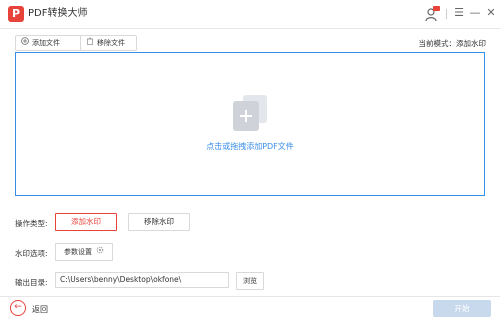 This screenshot has width=500, height=333. I want to click on params-settings-button: 参数设置, so click(84, 252).